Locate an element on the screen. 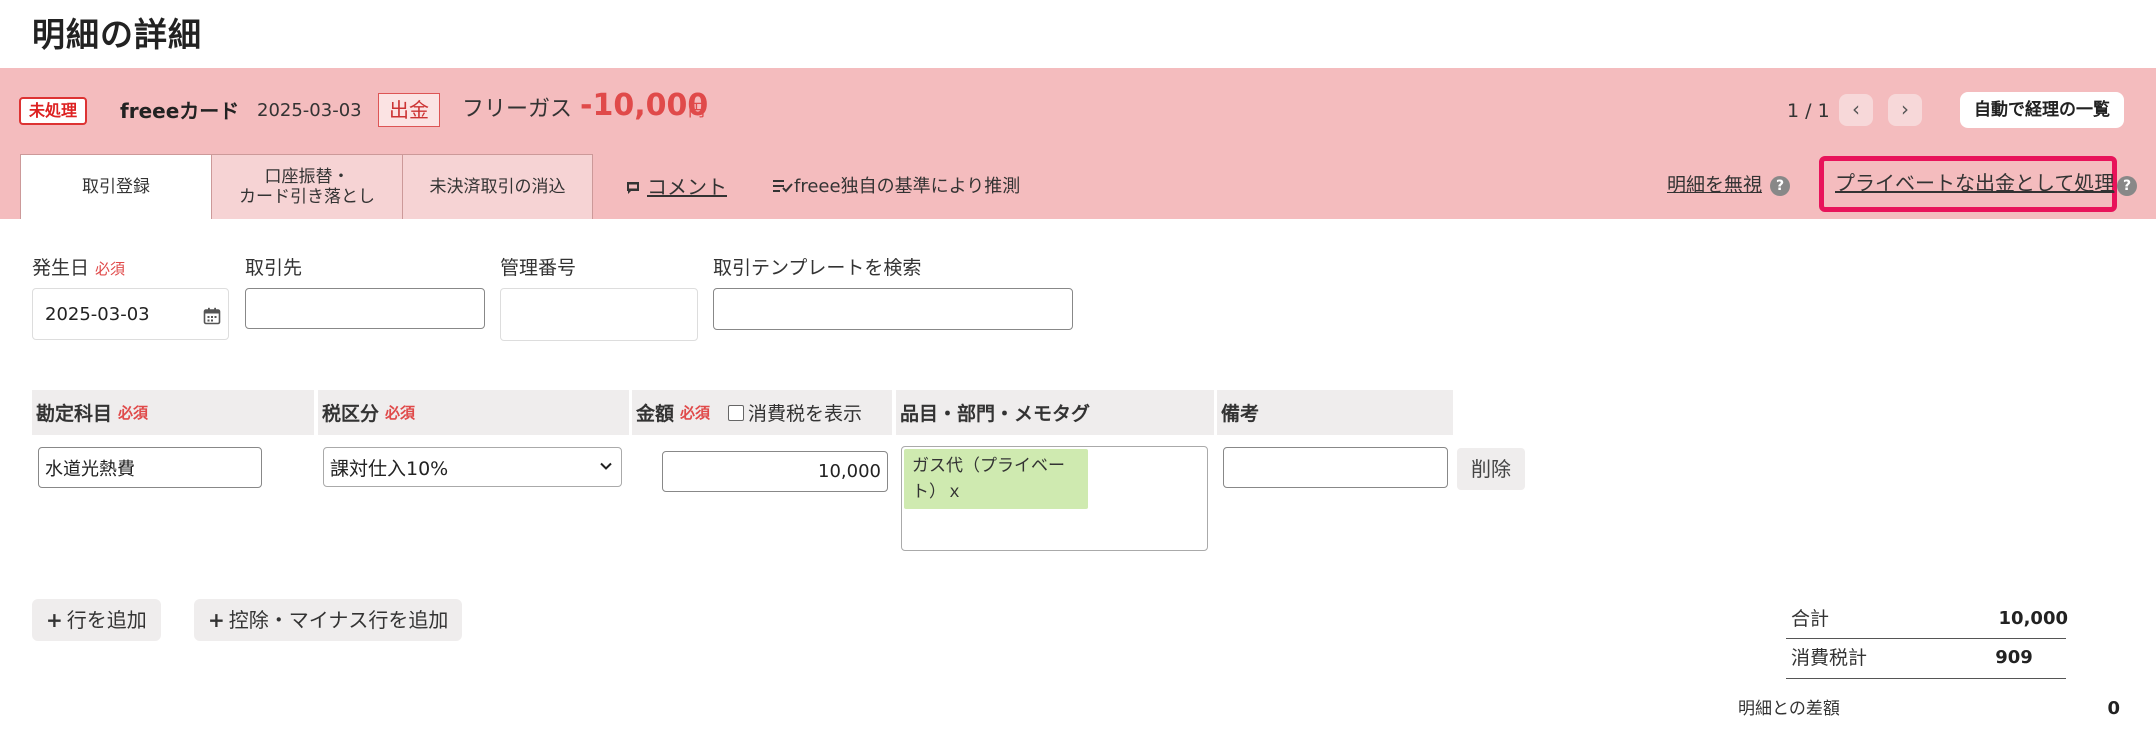 The height and width of the screenshot is (731, 2156). ignore-link: 明細を無視 is located at coordinates (1714, 185).